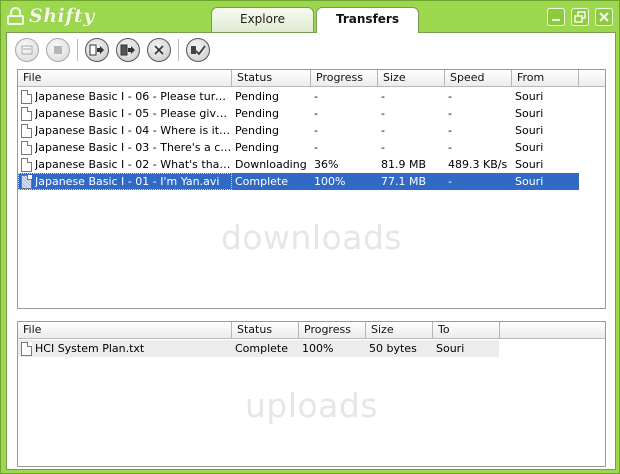 This screenshot has height=474, width=620. I want to click on speed-cell: 489.3 KB/s, so click(478, 164).